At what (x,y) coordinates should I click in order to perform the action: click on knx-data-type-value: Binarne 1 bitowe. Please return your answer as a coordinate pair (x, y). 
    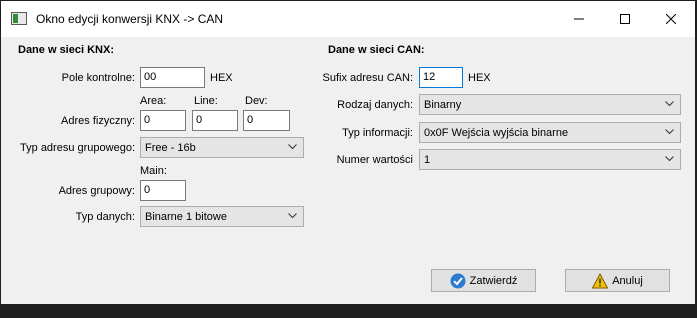
    Looking at the image, I should click on (186, 217).